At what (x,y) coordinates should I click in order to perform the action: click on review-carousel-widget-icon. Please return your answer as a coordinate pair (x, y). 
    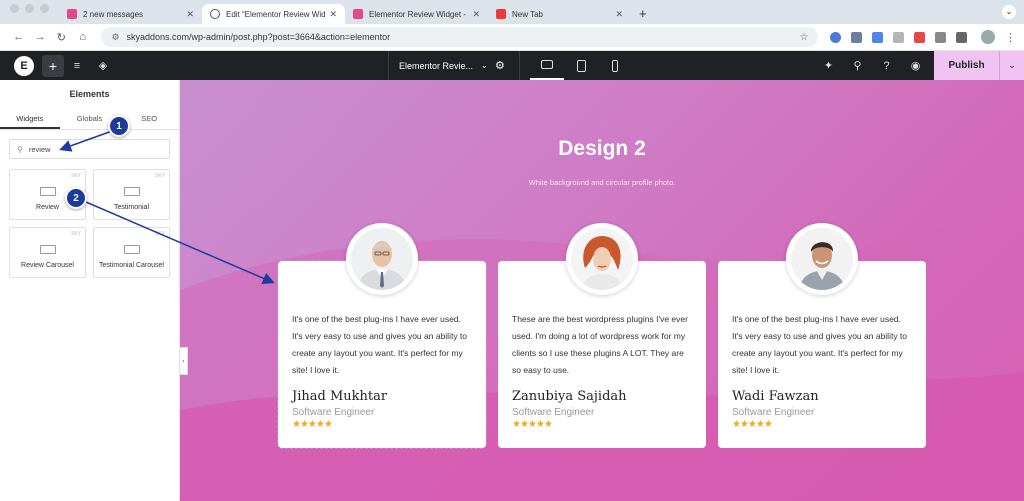
    Looking at the image, I should click on (47, 249).